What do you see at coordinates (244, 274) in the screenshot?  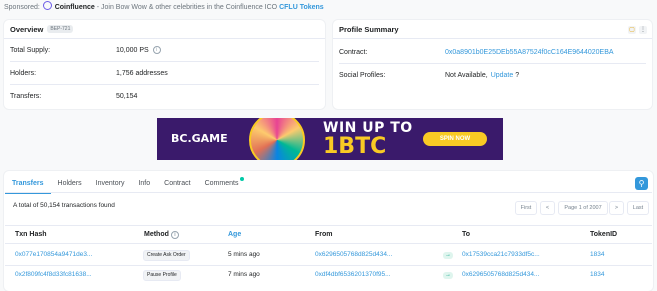 I see `age-cell: 7 mins ago` at bounding box center [244, 274].